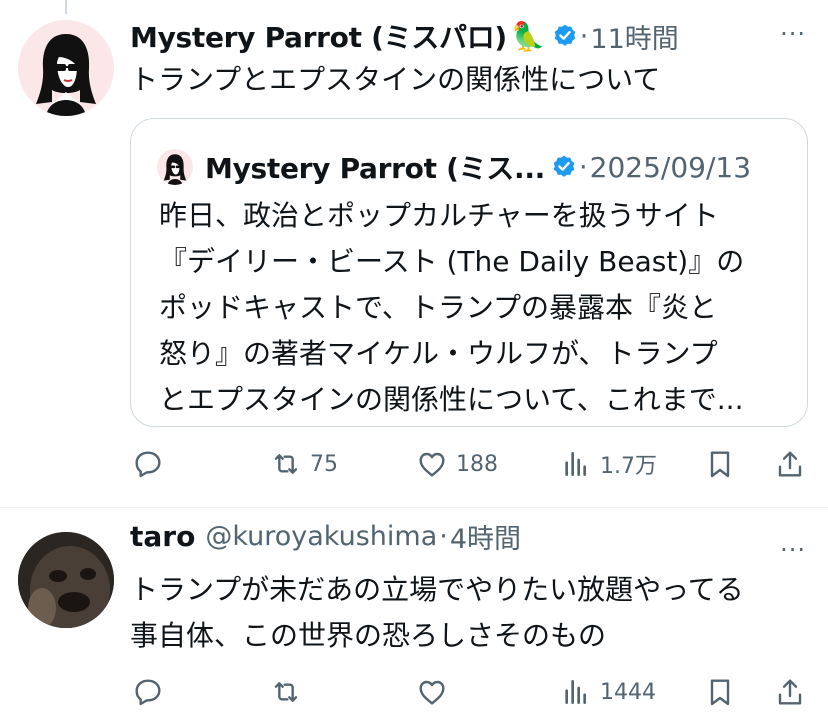  I want to click on like-button, so click(436, 692).